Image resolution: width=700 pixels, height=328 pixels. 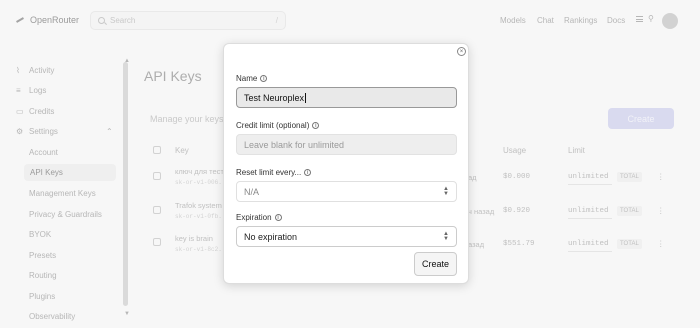 I want to click on expiration-select: No expiration ▲ ▼, so click(x=346, y=236).